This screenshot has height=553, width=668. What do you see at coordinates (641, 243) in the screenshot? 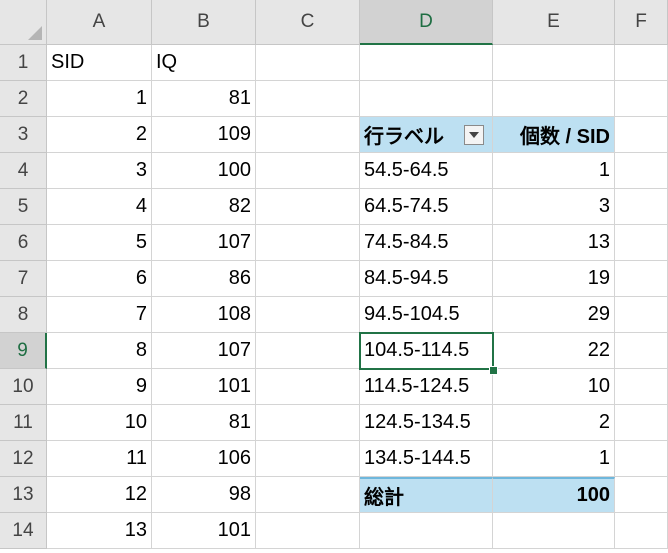
I see `cell-f6` at bounding box center [641, 243].